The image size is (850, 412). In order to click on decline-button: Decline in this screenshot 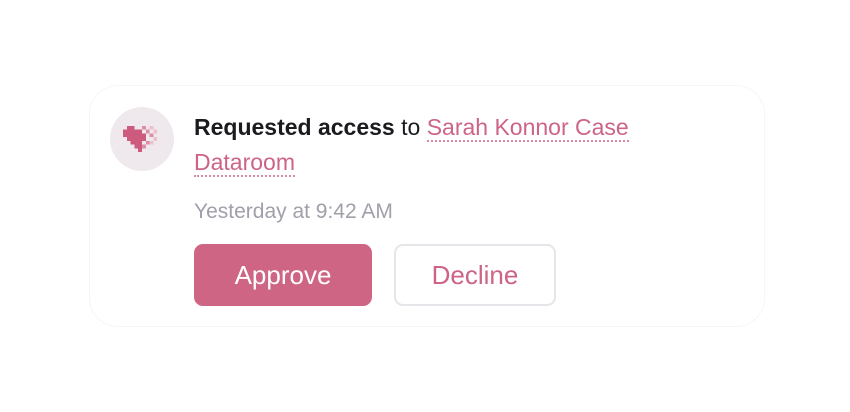, I will do `click(475, 275)`.